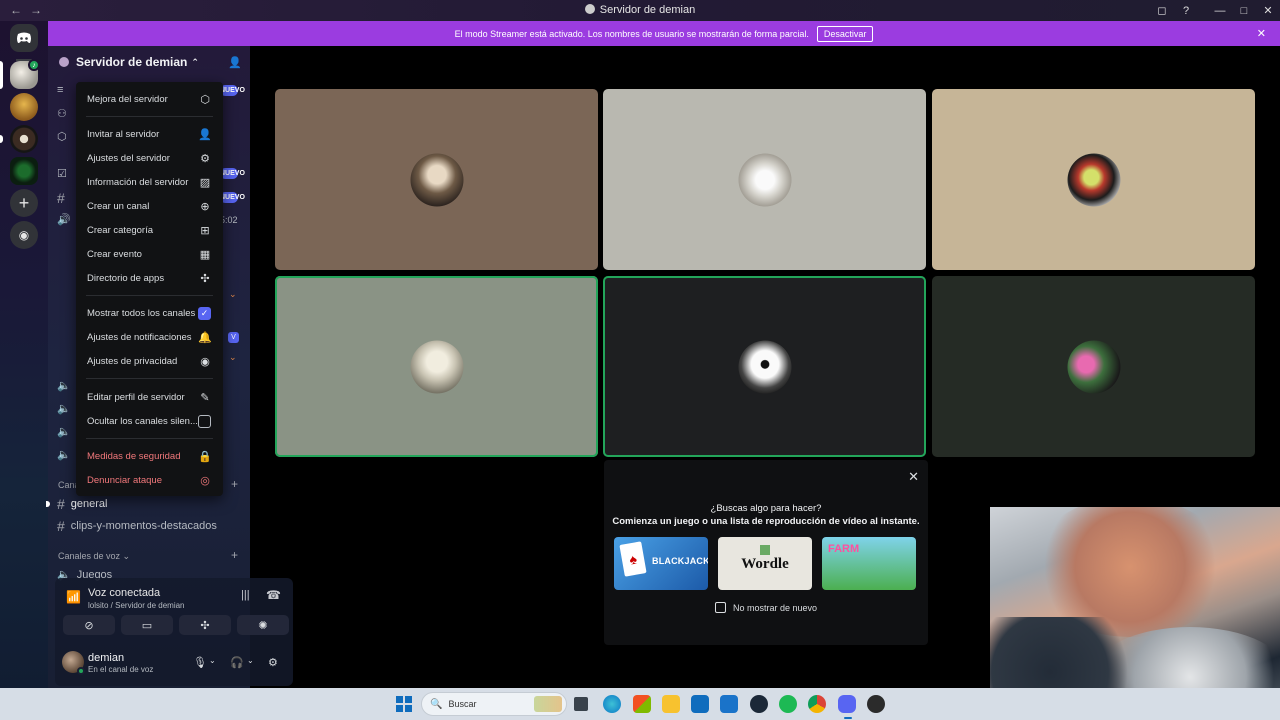 The image size is (1280, 720). I want to click on windows-taskbar: 🔍 Buscar, so click(640, 704).